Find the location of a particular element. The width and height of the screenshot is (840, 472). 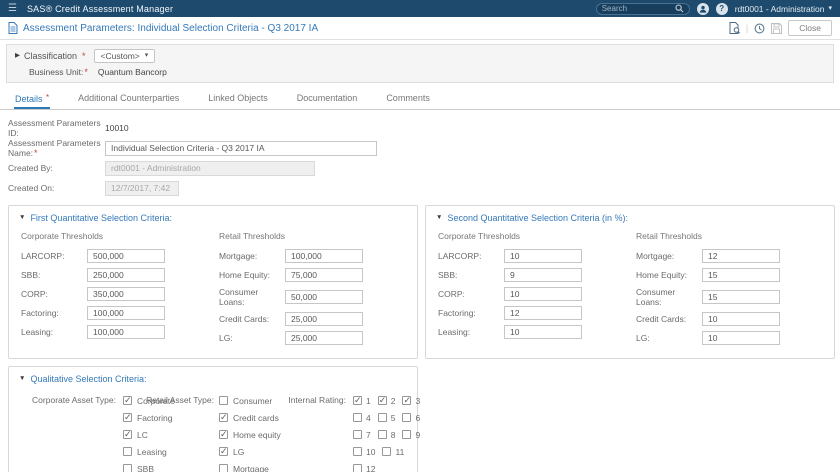

first-leasing-input is located at coordinates (126, 332).